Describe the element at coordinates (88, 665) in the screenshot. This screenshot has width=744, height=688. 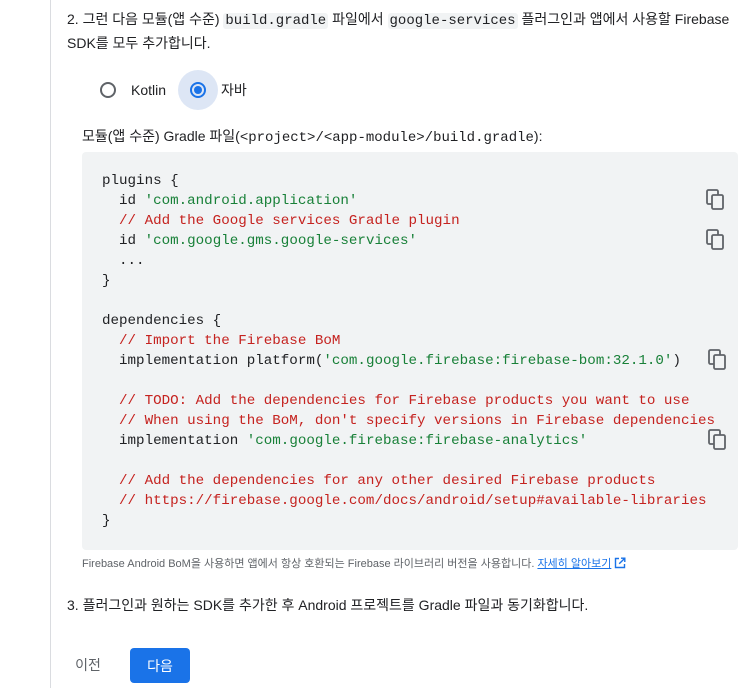
I see `previous-button: 이전` at that location.